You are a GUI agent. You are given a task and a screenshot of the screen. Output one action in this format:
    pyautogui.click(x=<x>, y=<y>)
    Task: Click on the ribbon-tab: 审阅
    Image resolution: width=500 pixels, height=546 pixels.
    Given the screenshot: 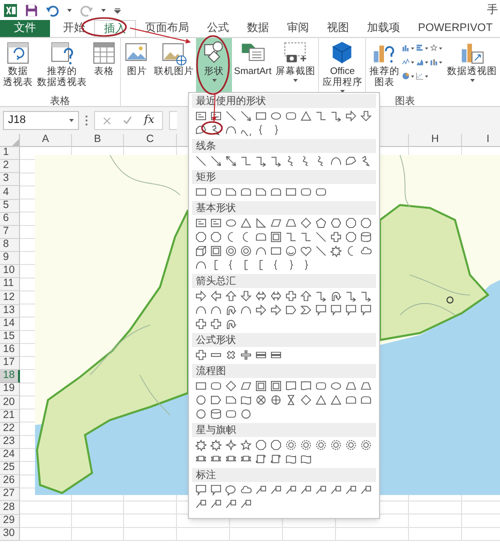 What is the action you would take?
    pyautogui.click(x=298, y=28)
    